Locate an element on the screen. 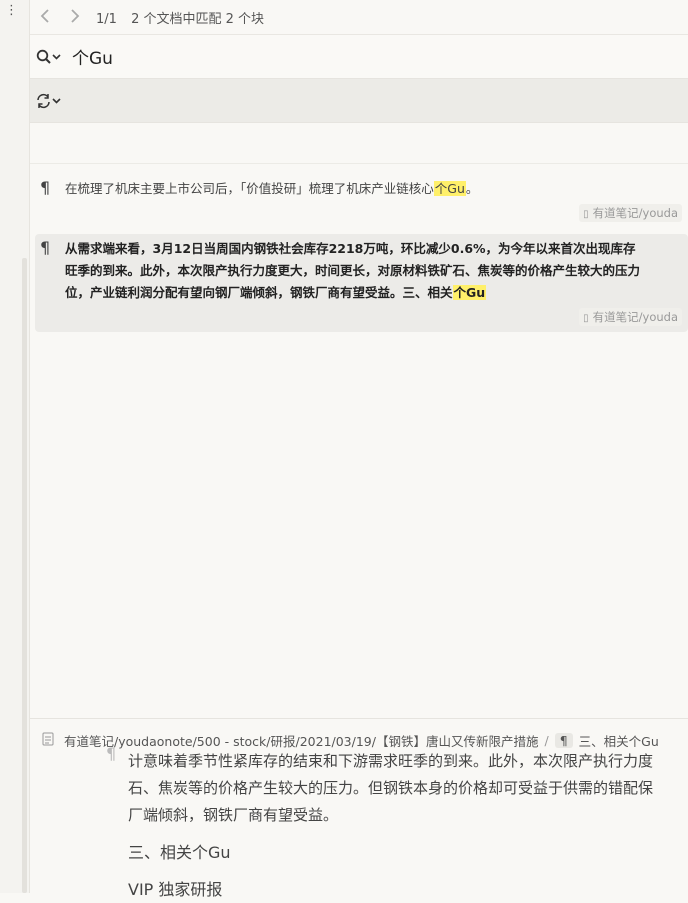 The image size is (688, 903). preview-next-heading: VIP 独家研报 is located at coordinates (175, 889).